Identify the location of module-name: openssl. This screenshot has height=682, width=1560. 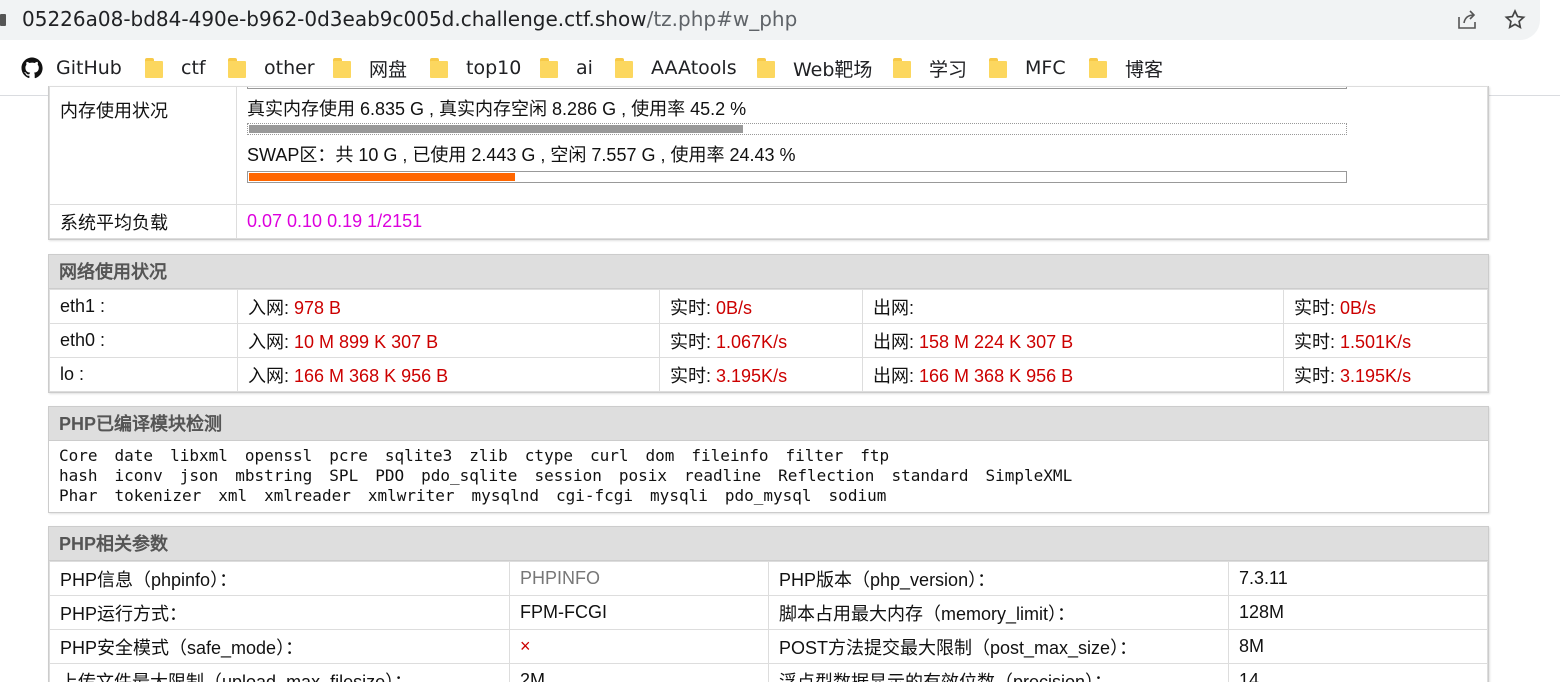
(278, 455).